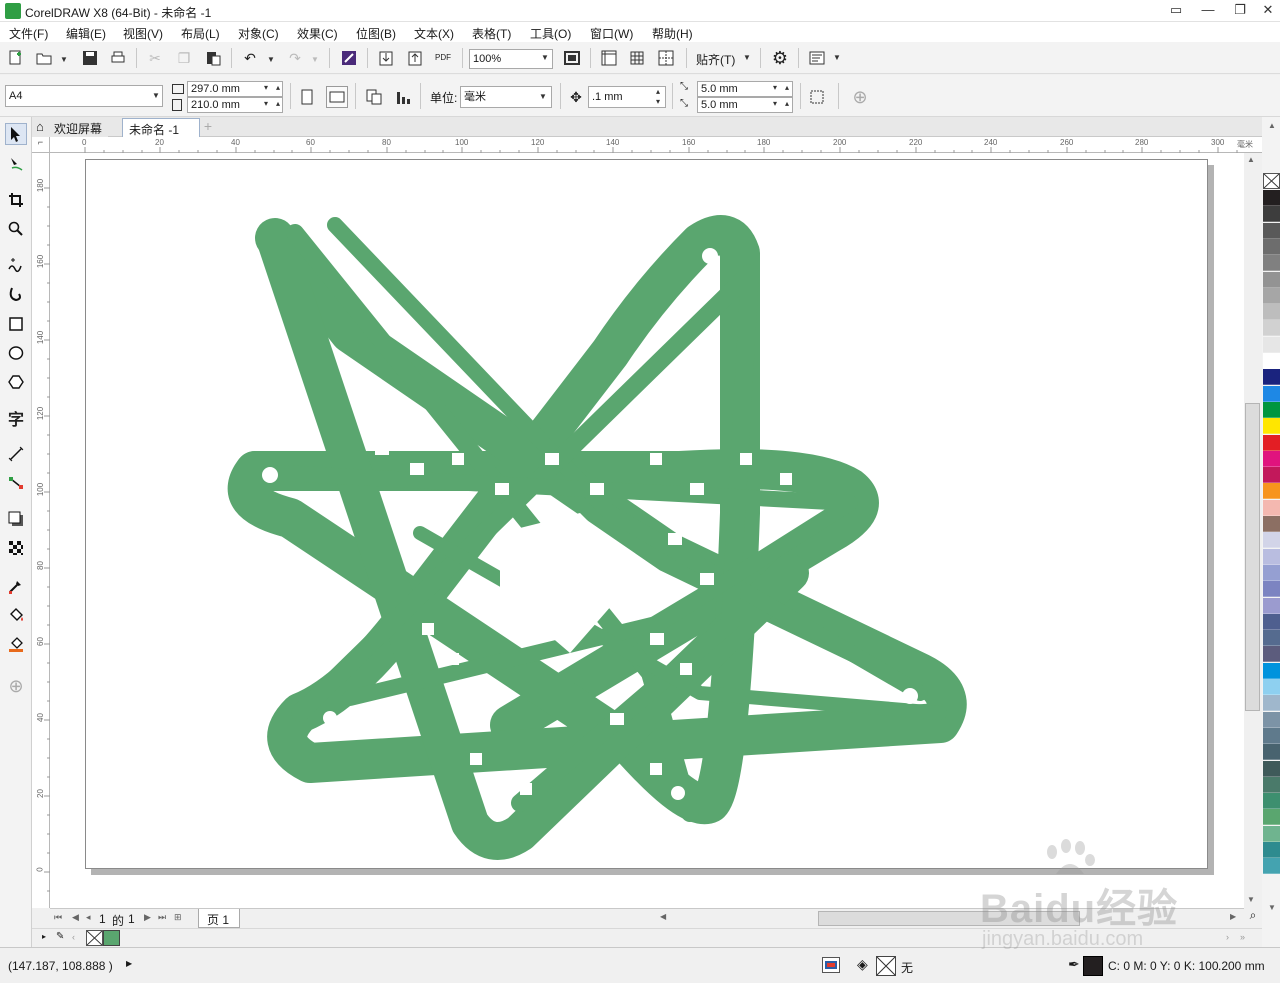  Describe the element at coordinates (16, 454) in the screenshot. I see `parallel-dimension-icon` at that location.